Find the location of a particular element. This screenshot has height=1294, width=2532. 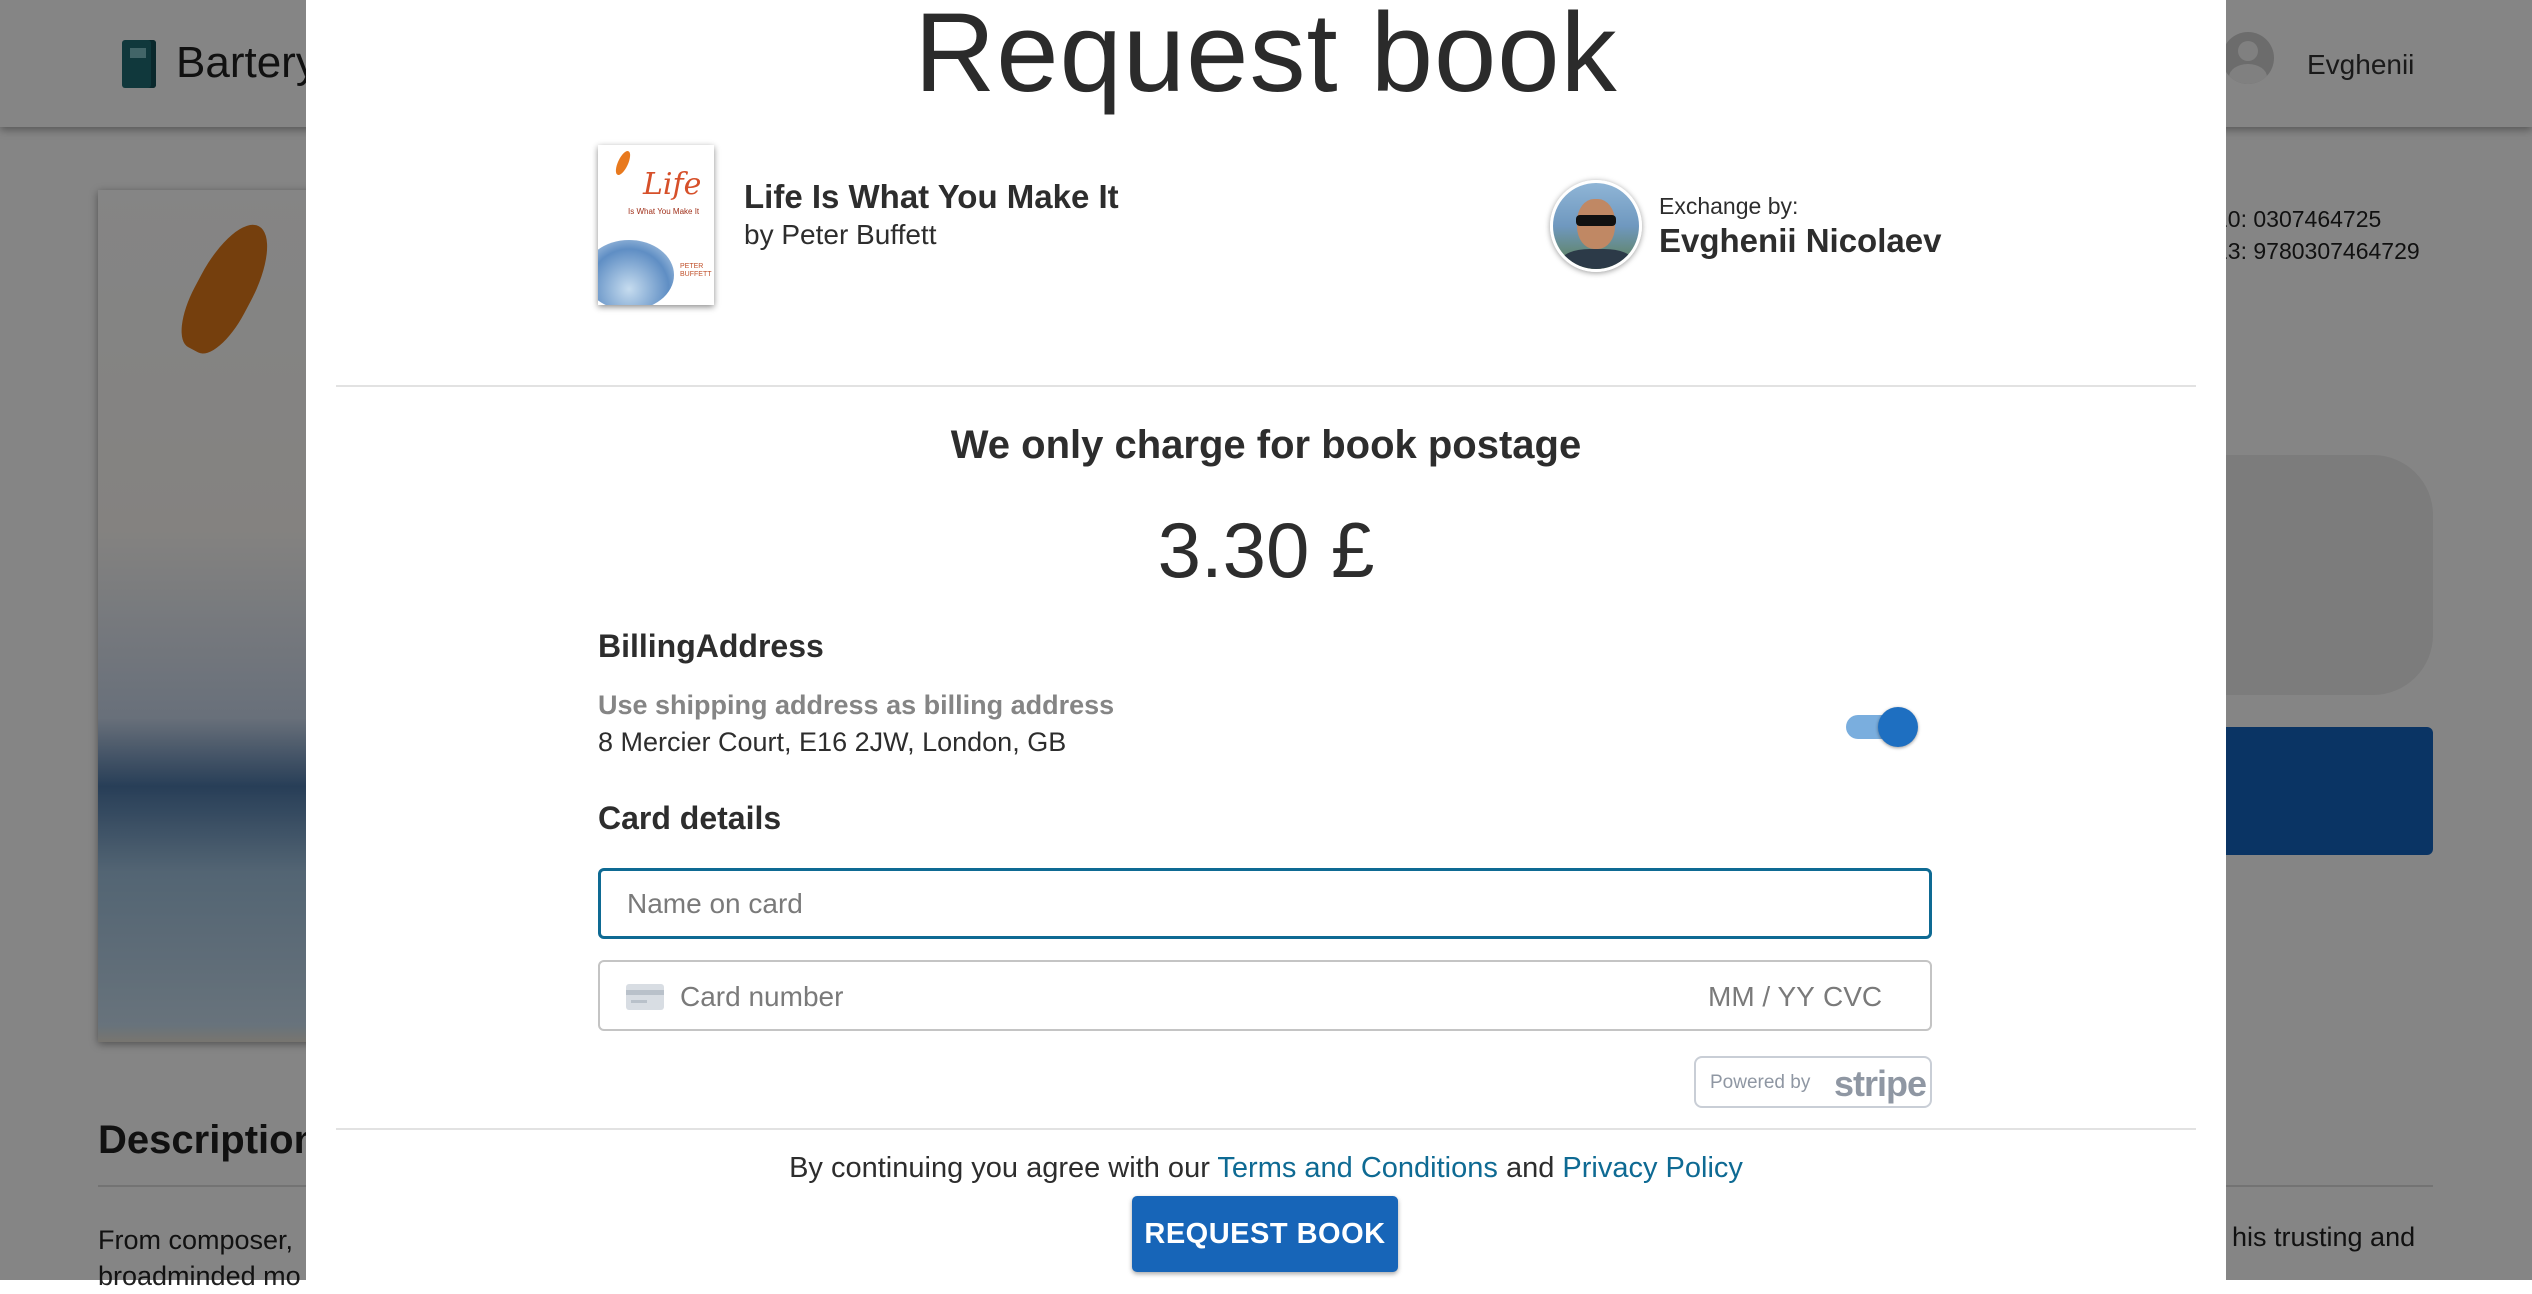

footer-divider is located at coordinates (1266, 1129).